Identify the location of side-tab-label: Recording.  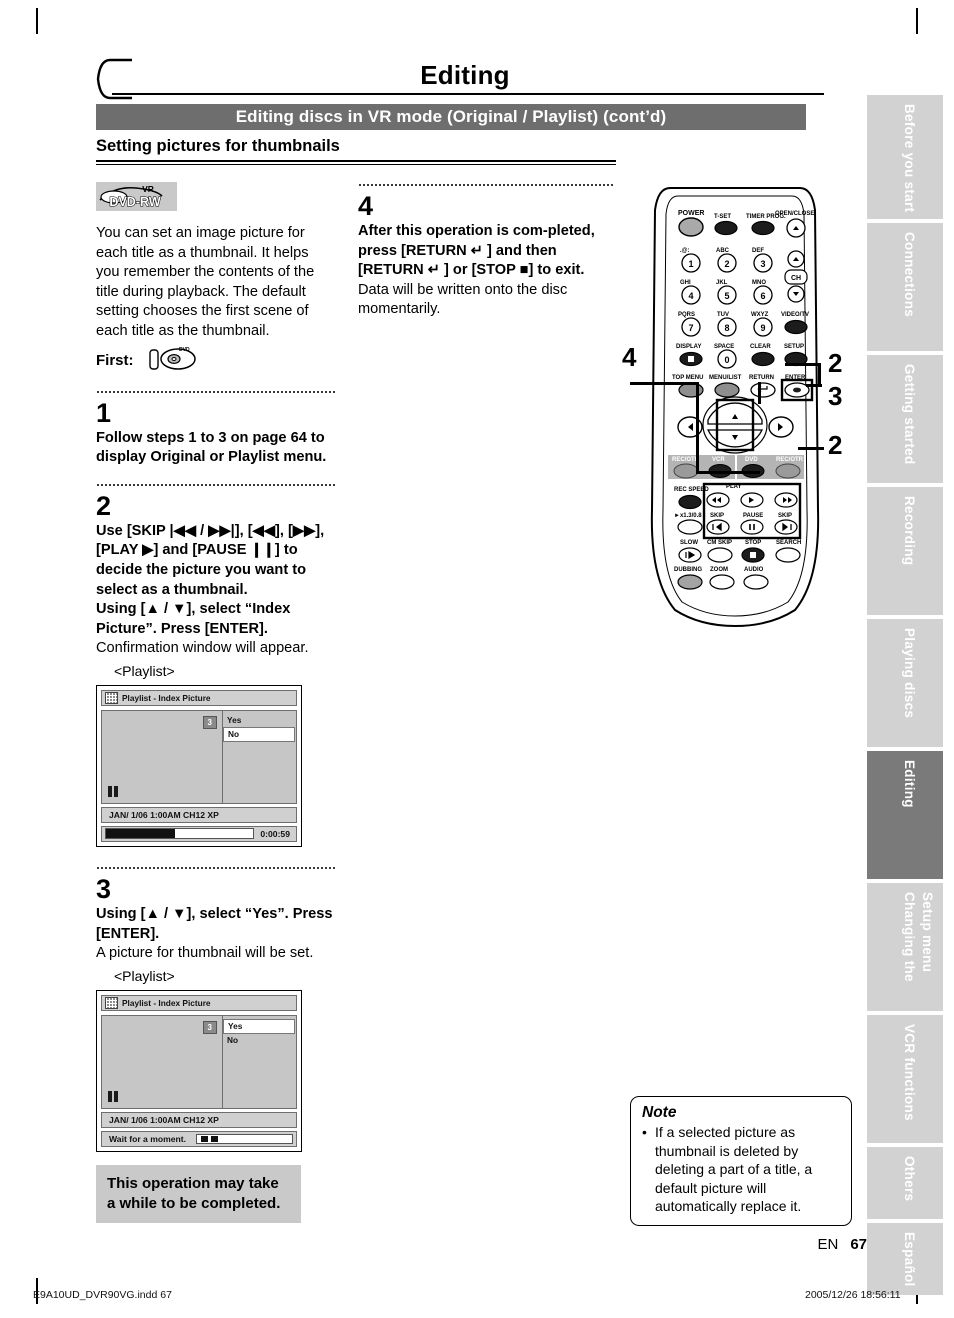
(909, 531).